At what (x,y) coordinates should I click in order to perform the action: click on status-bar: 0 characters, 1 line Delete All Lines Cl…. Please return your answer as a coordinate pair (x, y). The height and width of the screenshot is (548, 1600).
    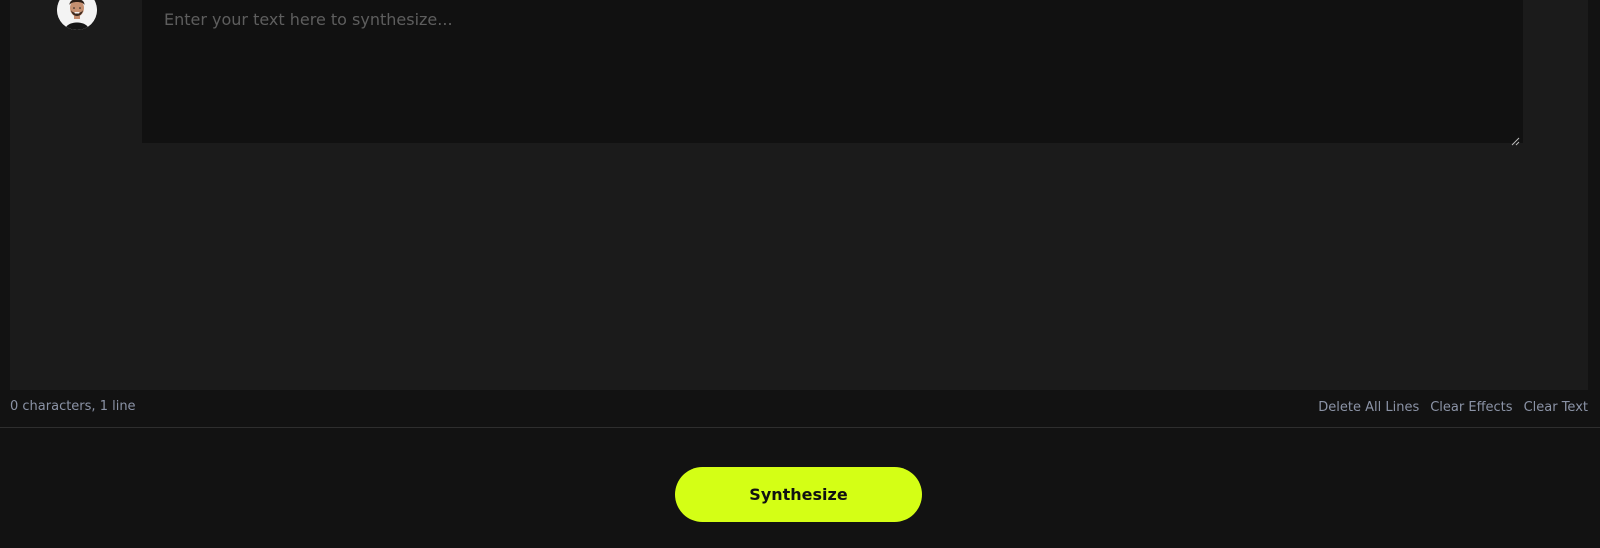
    Looking at the image, I should click on (800, 409).